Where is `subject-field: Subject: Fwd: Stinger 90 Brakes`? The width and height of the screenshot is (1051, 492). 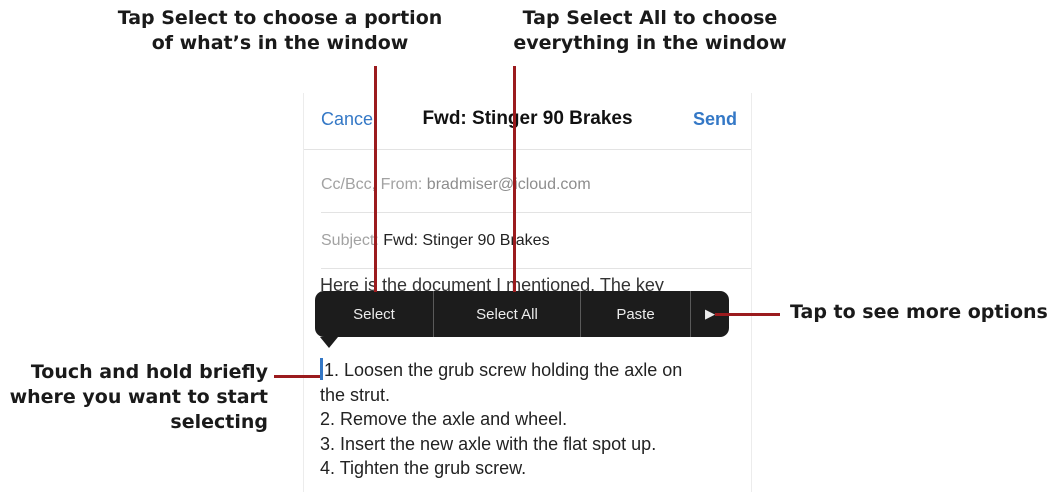 subject-field: Subject: Fwd: Stinger 90 Brakes is located at coordinates (536, 241).